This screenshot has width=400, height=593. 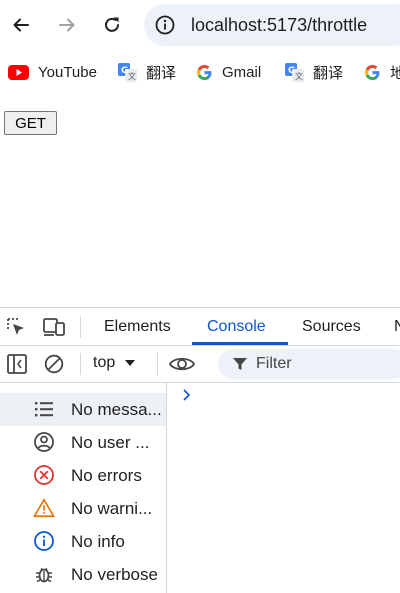 I want to click on context-selector: top, so click(x=114, y=363).